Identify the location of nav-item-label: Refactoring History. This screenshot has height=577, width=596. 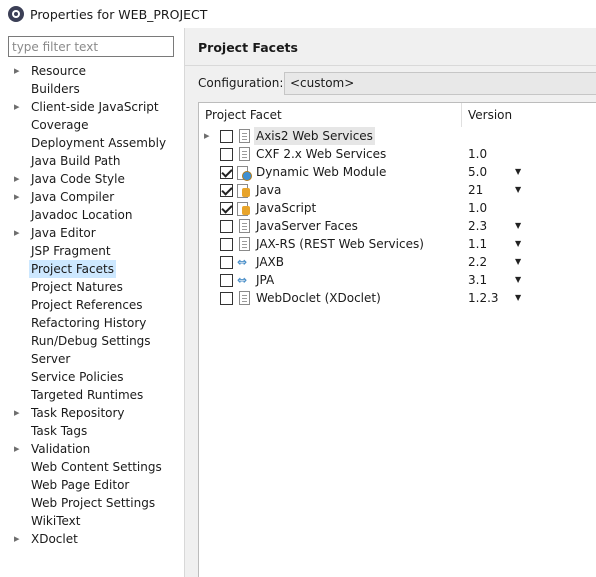
(89, 323).